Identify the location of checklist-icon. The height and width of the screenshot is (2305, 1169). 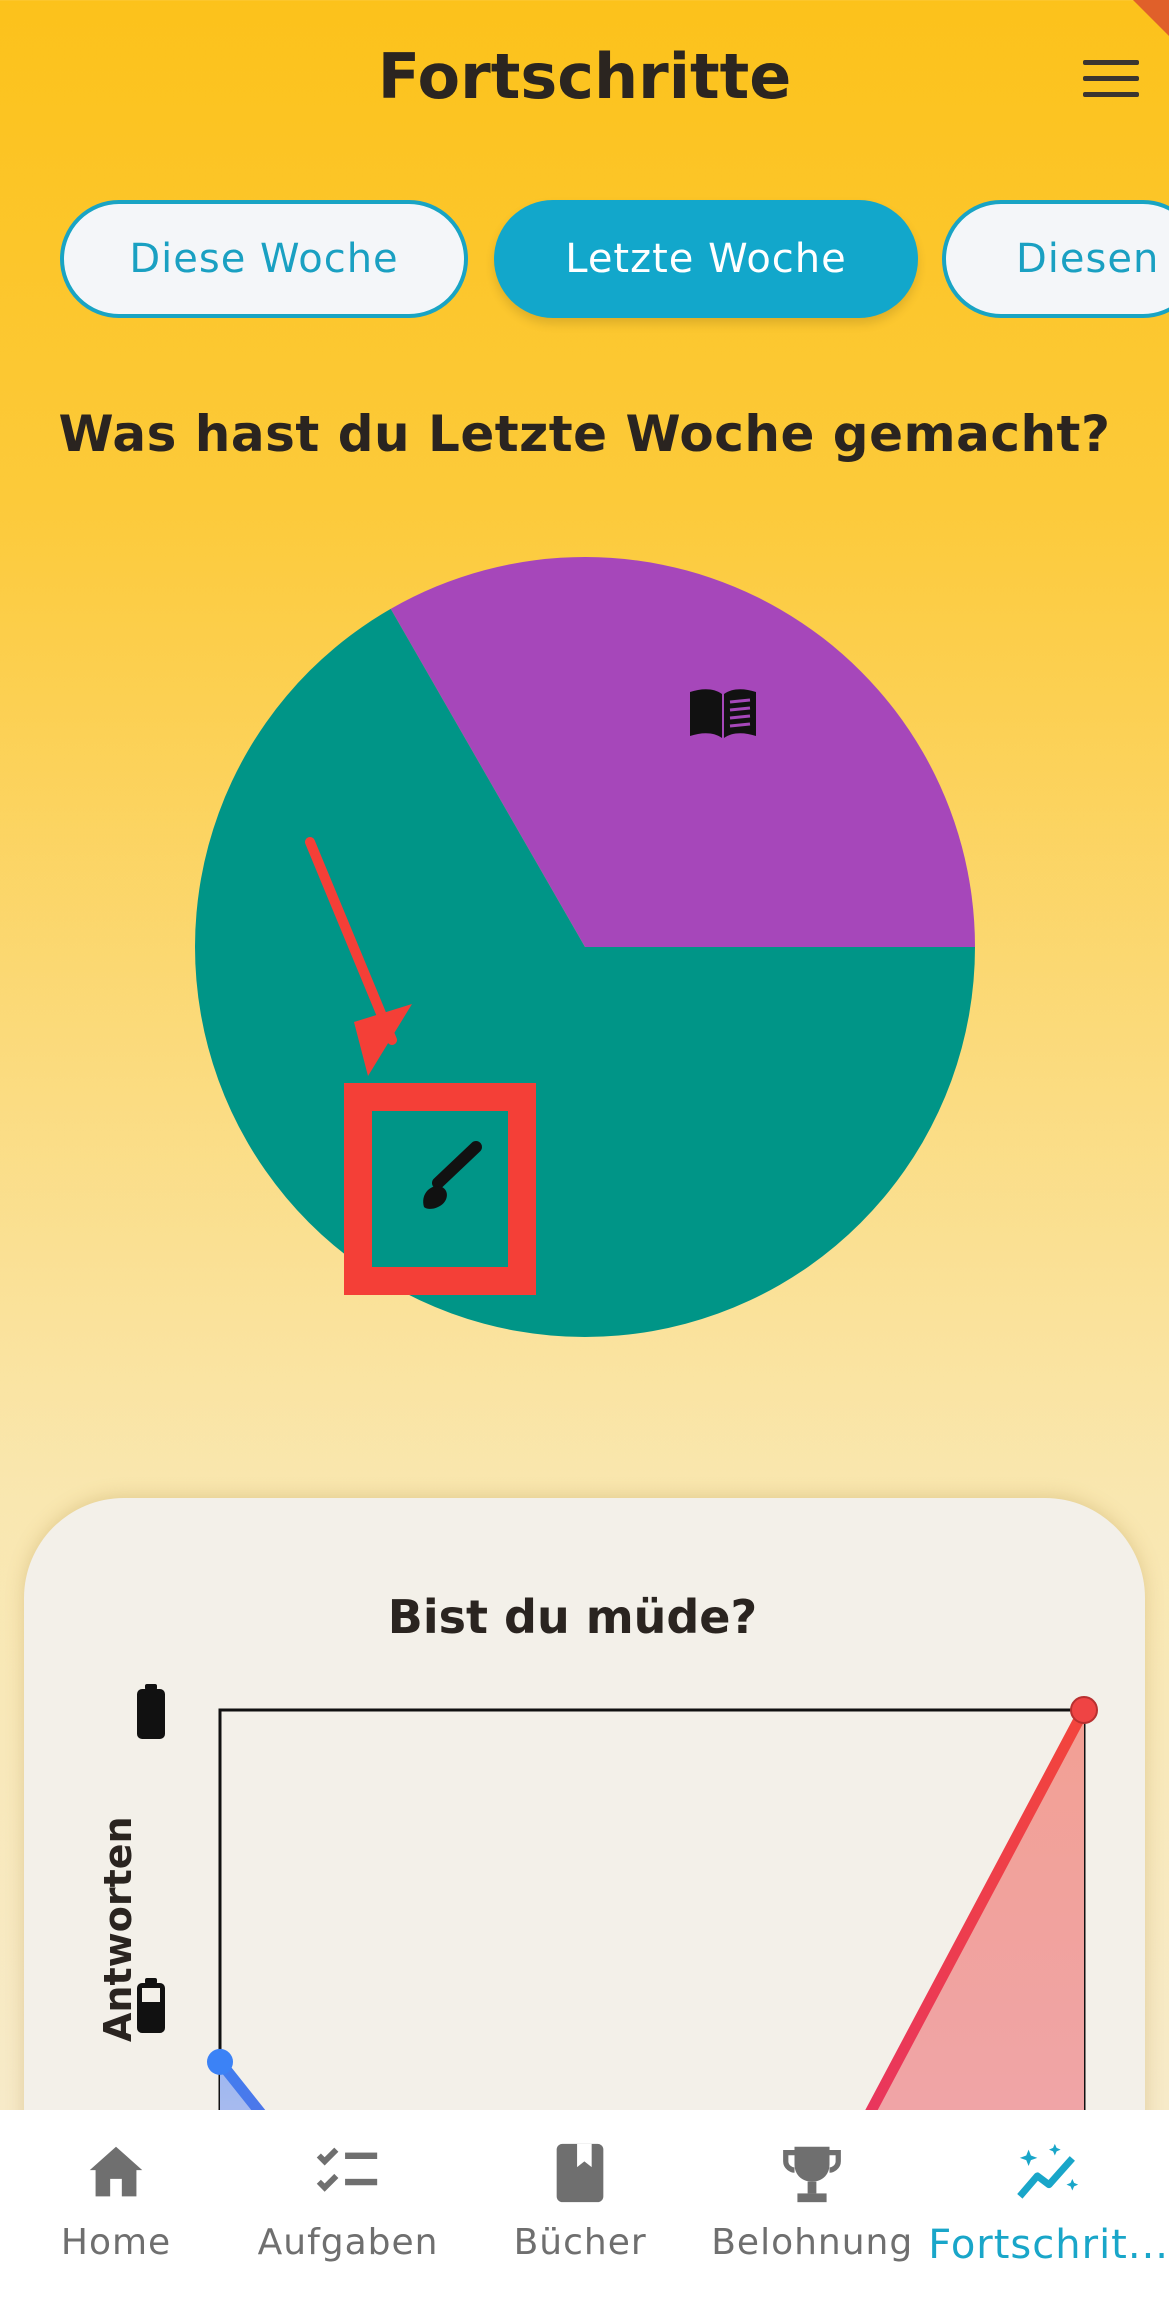
(347, 2169).